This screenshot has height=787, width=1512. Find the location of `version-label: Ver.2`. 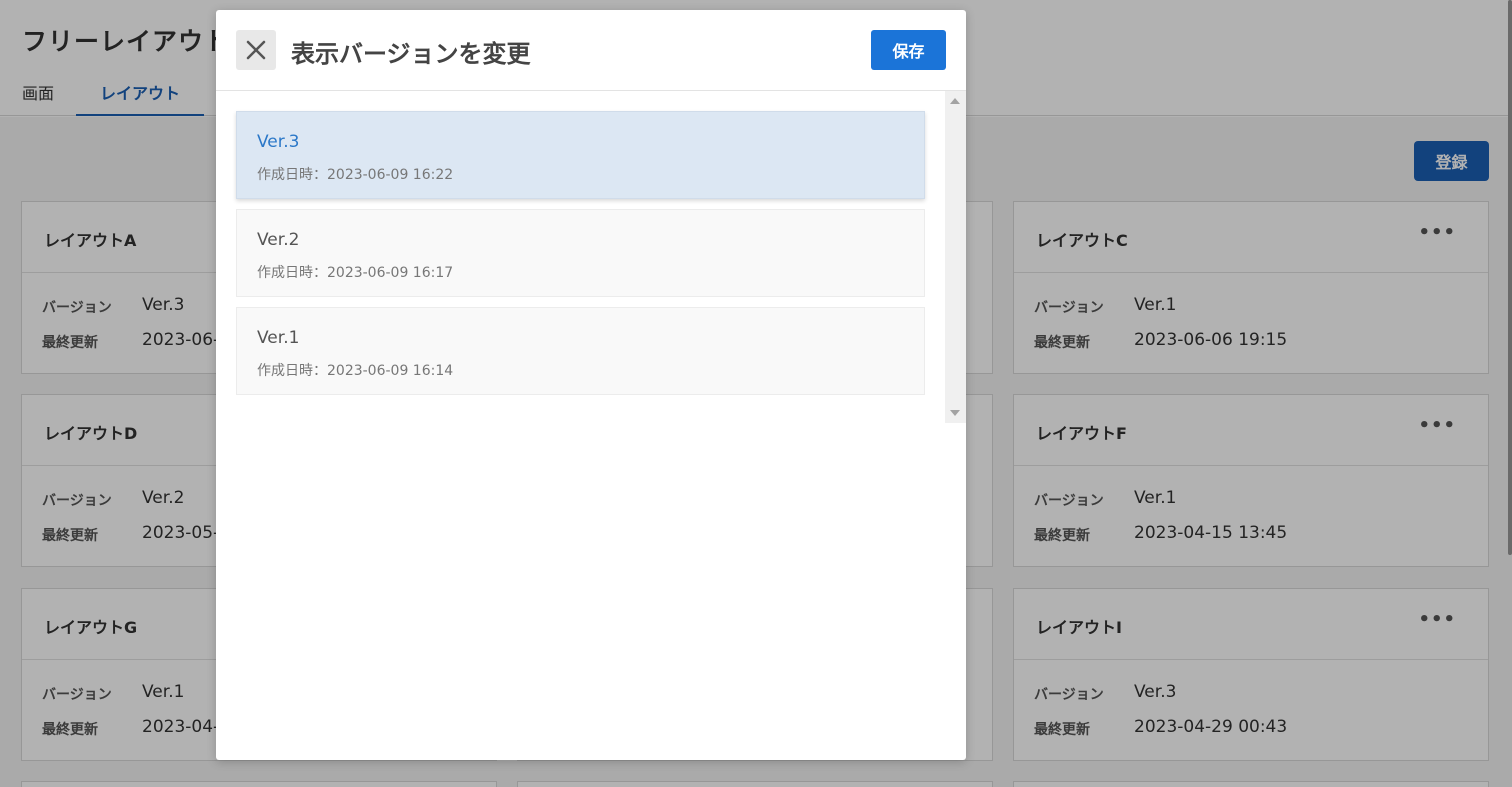

version-label: Ver.2 is located at coordinates (278, 240).